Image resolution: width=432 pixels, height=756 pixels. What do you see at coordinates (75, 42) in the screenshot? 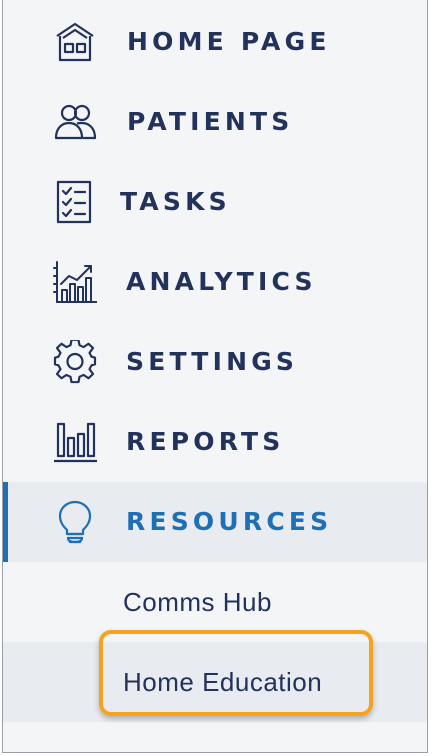
I see `house-icon` at bounding box center [75, 42].